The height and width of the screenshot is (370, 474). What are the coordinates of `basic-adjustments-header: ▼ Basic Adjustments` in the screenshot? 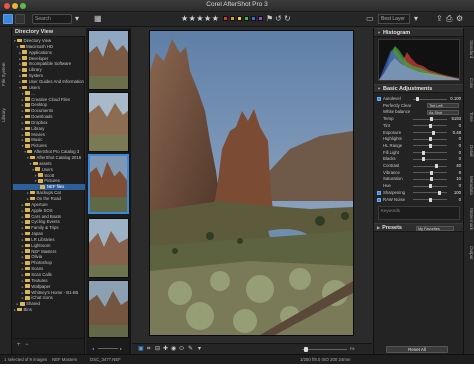 It's located at (419, 88).